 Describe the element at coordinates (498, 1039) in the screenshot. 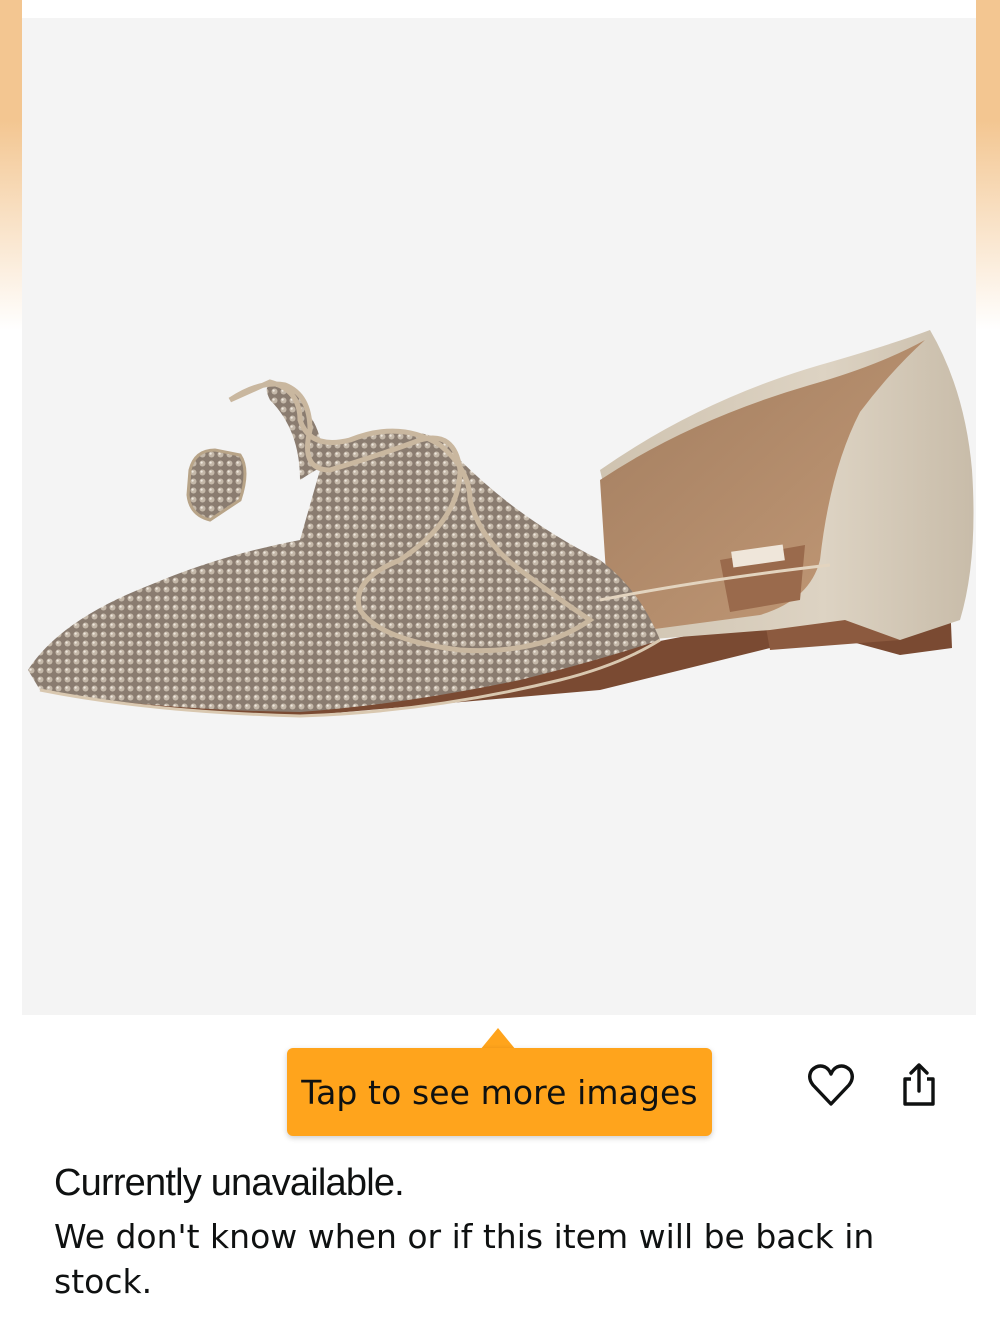

I see `tooltip-arrow` at that location.